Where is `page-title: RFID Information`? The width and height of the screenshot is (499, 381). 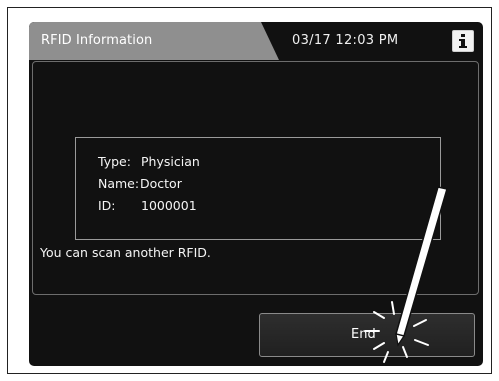 page-title: RFID Information is located at coordinates (97, 40).